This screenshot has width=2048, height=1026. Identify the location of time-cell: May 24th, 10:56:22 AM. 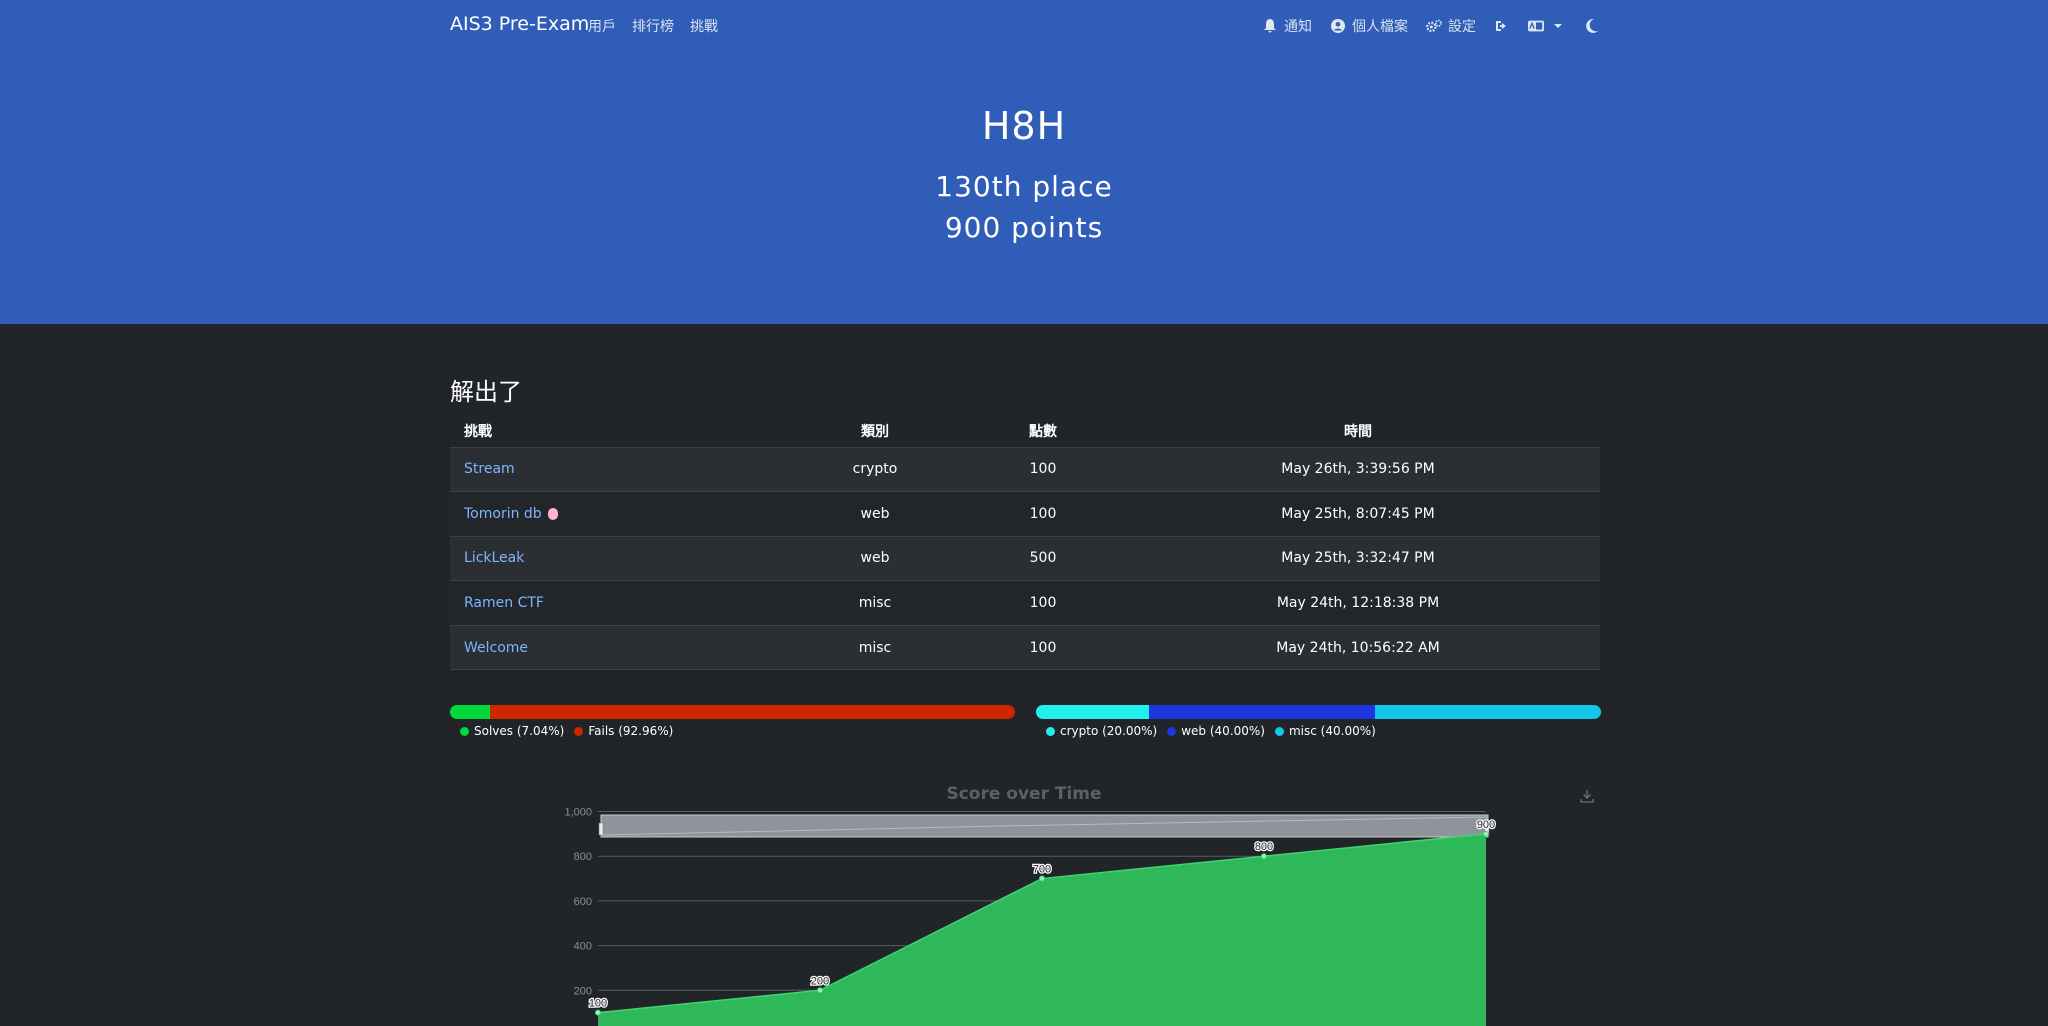
(1358, 648).